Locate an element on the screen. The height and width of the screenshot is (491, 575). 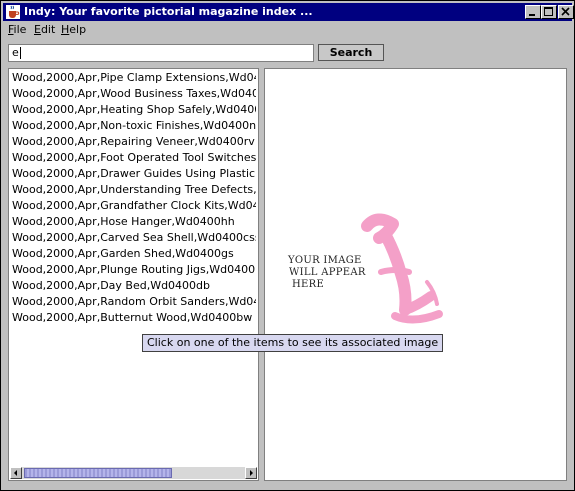
list-item: Wood,2000,Apr,Repairing Veneer,Wd0400rv is located at coordinates (134, 143).